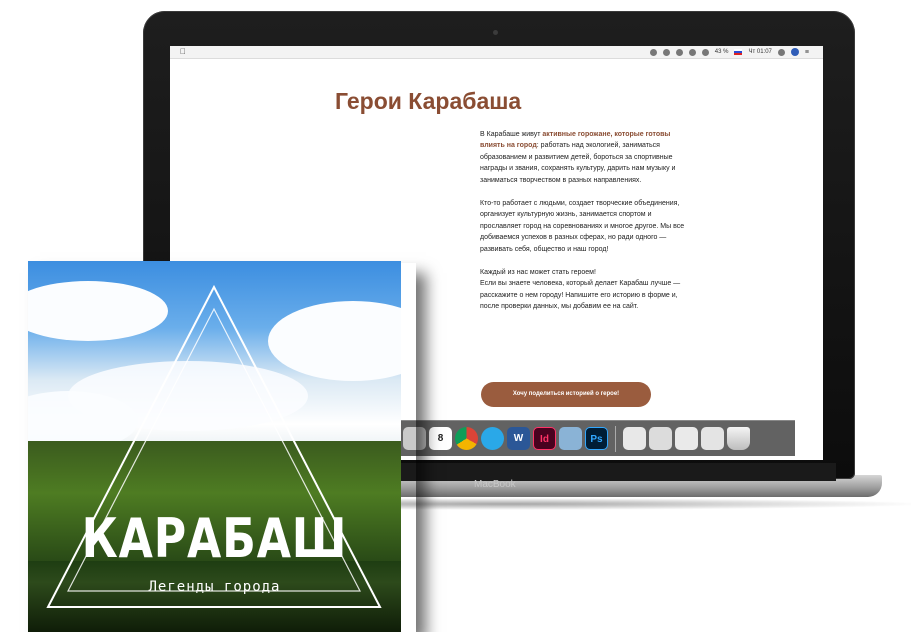 Image resolution: width=911 pixels, height=632 pixels. What do you see at coordinates (807, 52) in the screenshot?
I see `notification-center-icon: ≡` at bounding box center [807, 52].